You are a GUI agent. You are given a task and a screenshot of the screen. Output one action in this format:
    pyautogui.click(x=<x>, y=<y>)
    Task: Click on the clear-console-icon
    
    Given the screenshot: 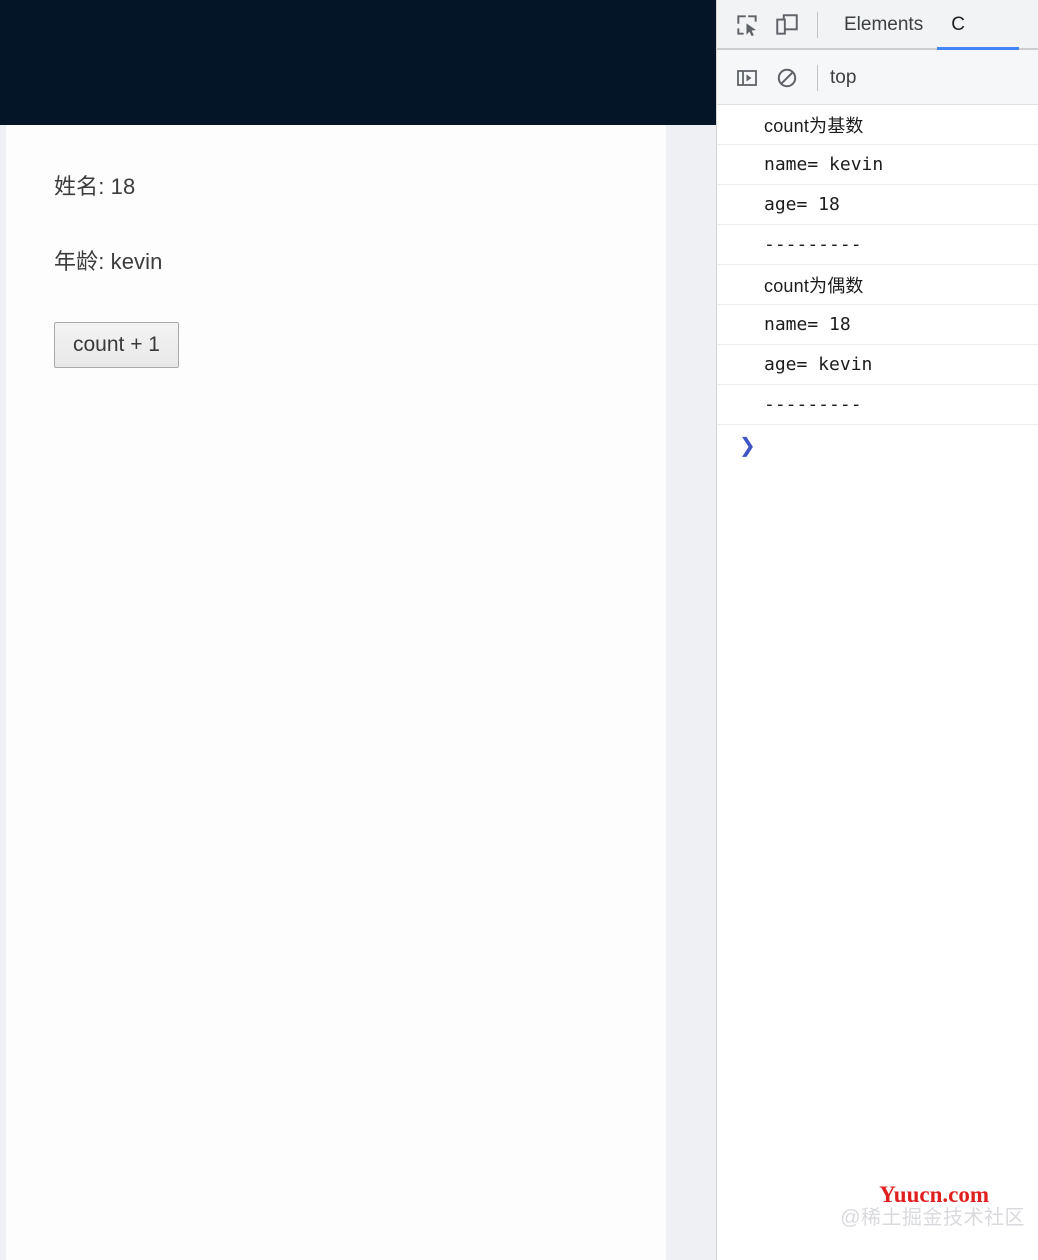 What is the action you would take?
    pyautogui.click(x=787, y=78)
    